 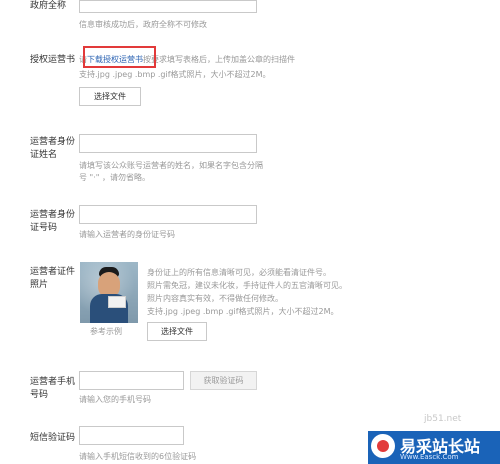 What do you see at coordinates (168, 6) in the screenshot?
I see `gov-name-input` at bounding box center [168, 6].